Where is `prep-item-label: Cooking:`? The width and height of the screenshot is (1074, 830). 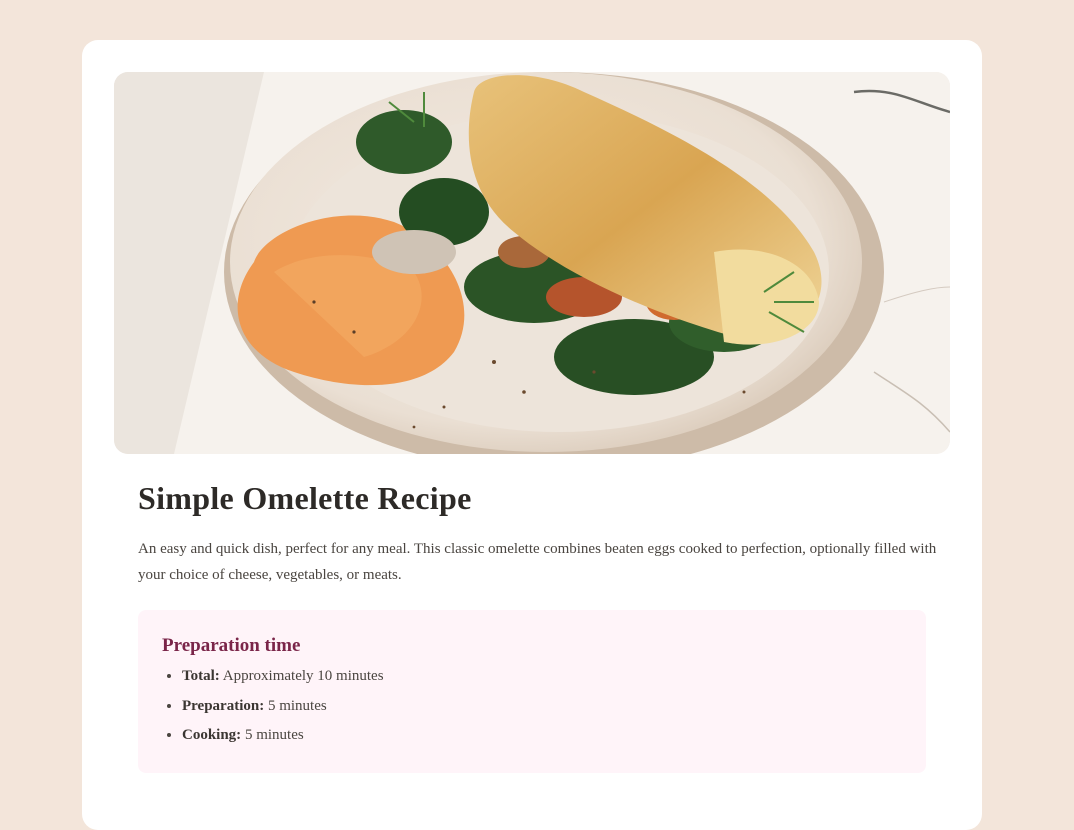 prep-item-label: Cooking: is located at coordinates (212, 735).